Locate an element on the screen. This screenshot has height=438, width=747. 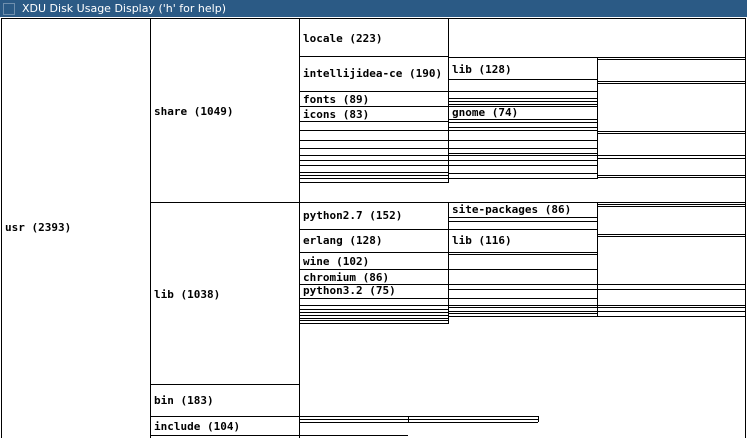
node-label: chromium (86) is located at coordinates (346, 277).